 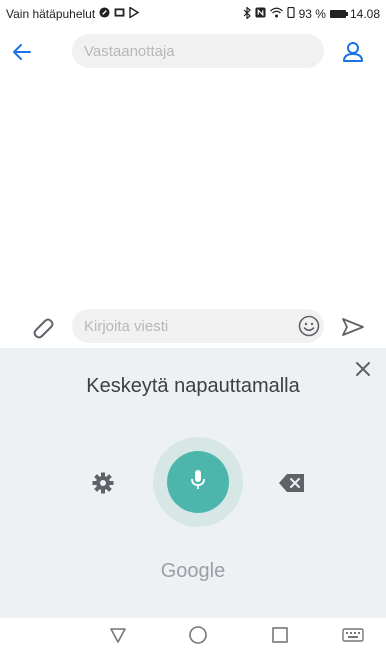 What do you see at coordinates (193, 386) in the screenshot?
I see `voice-status-title: Keskeytä napauttamalla` at bounding box center [193, 386].